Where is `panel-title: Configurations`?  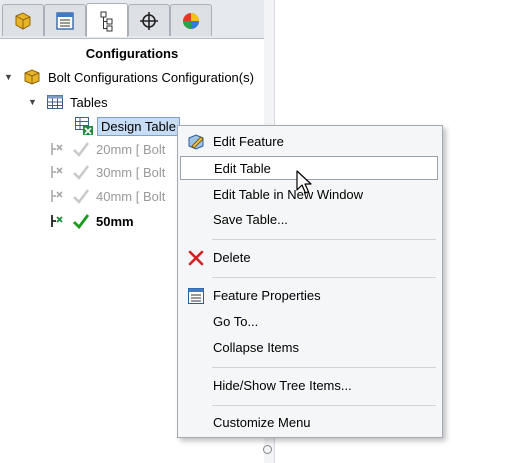 panel-title: Configurations is located at coordinates (132, 53).